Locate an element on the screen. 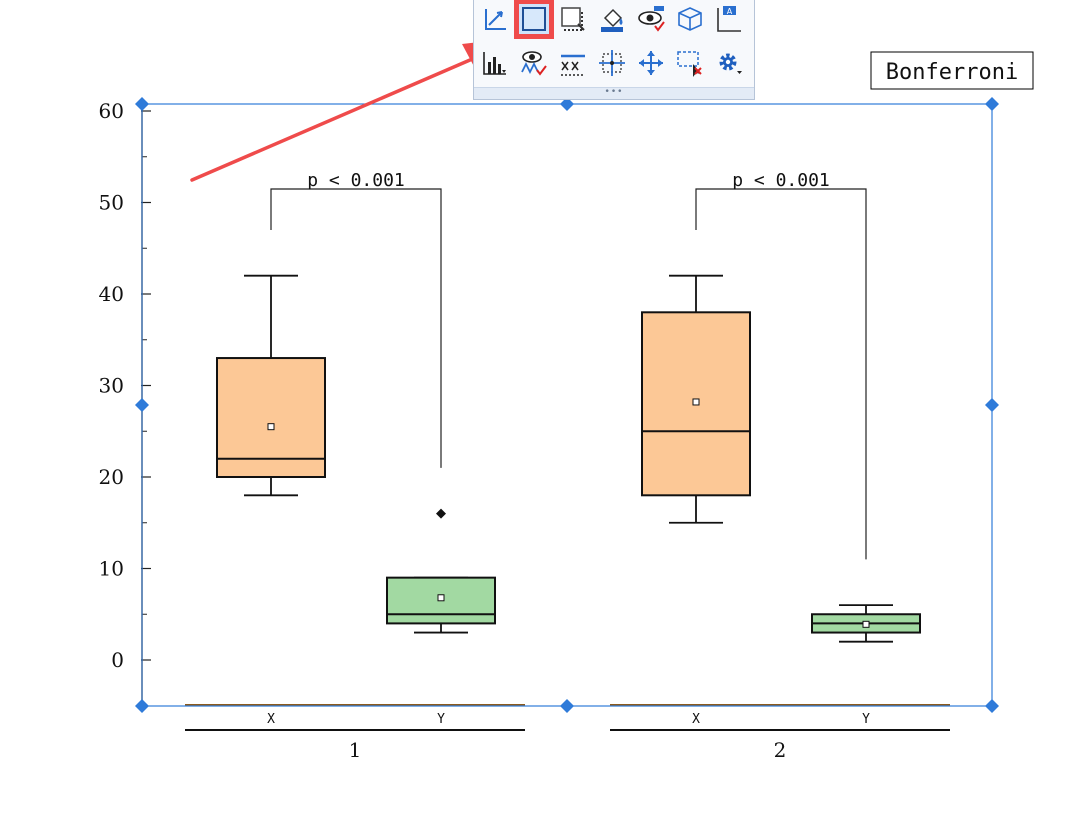 The width and height of the screenshot is (1080, 814). svg-text: A is located at coordinates (730, 11).